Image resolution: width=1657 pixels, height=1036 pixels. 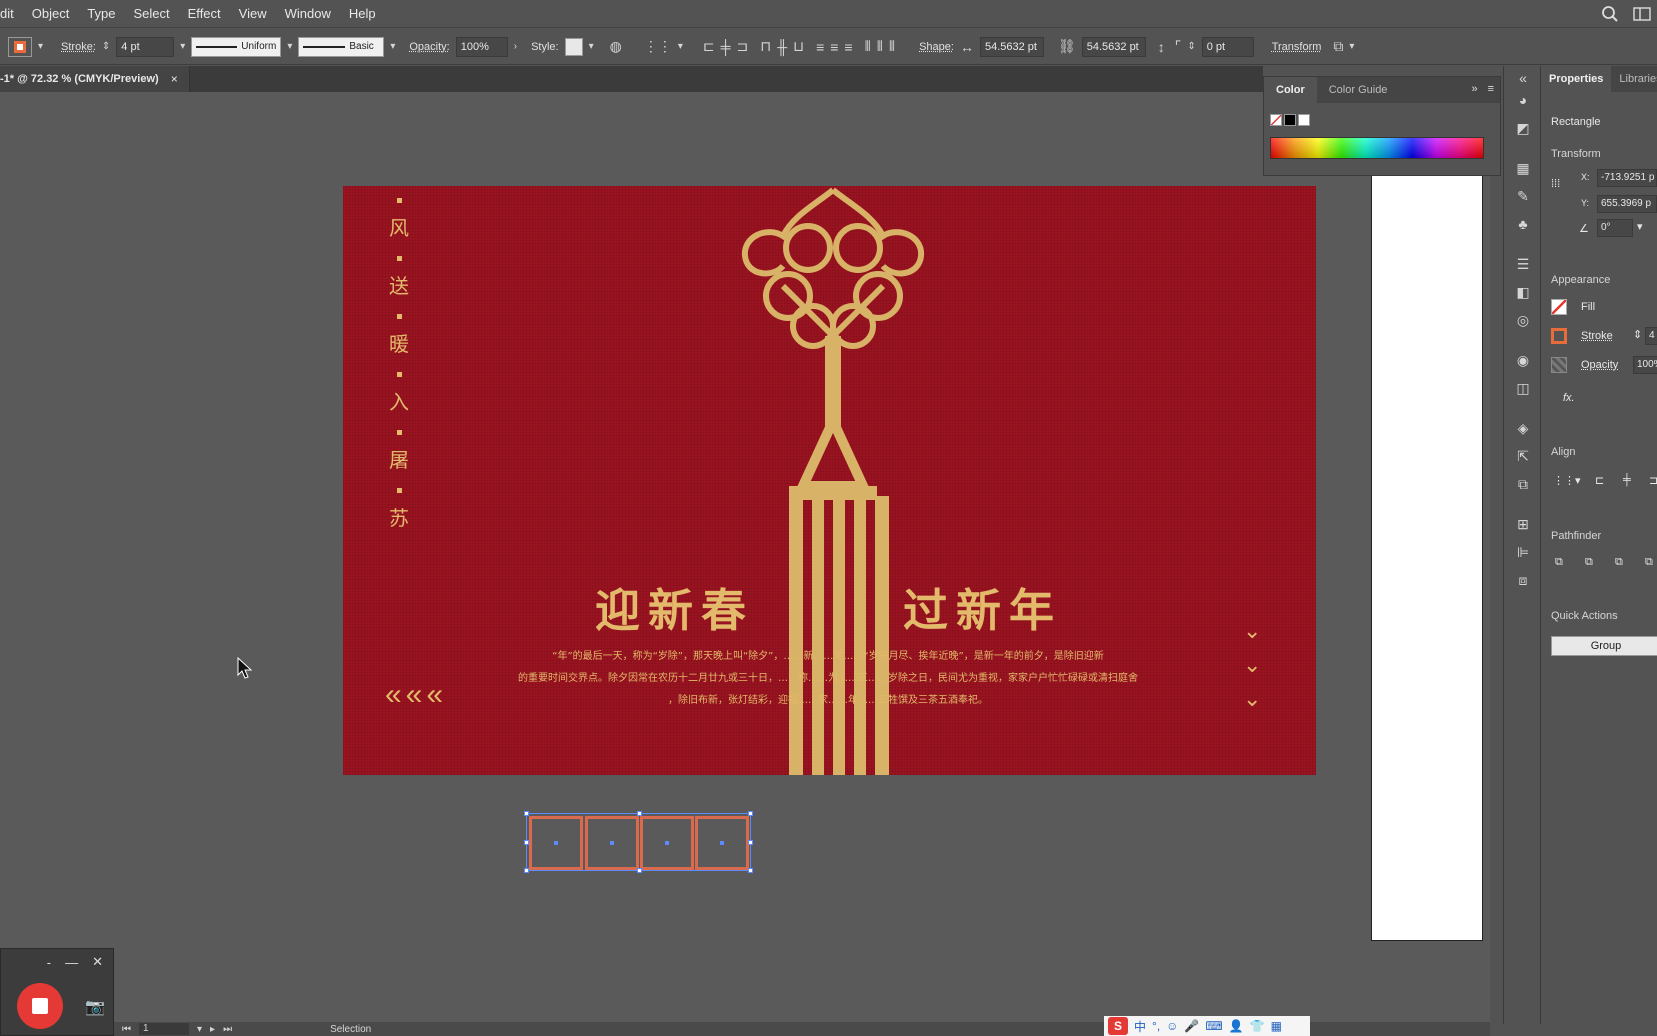 What do you see at coordinates (1523, 168) in the screenshot?
I see `swatches-icon: ▦` at bounding box center [1523, 168].